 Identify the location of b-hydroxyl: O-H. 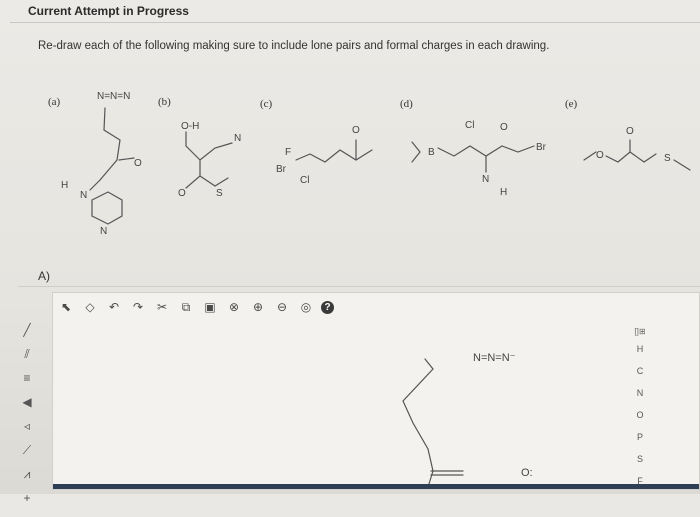
(190, 126).